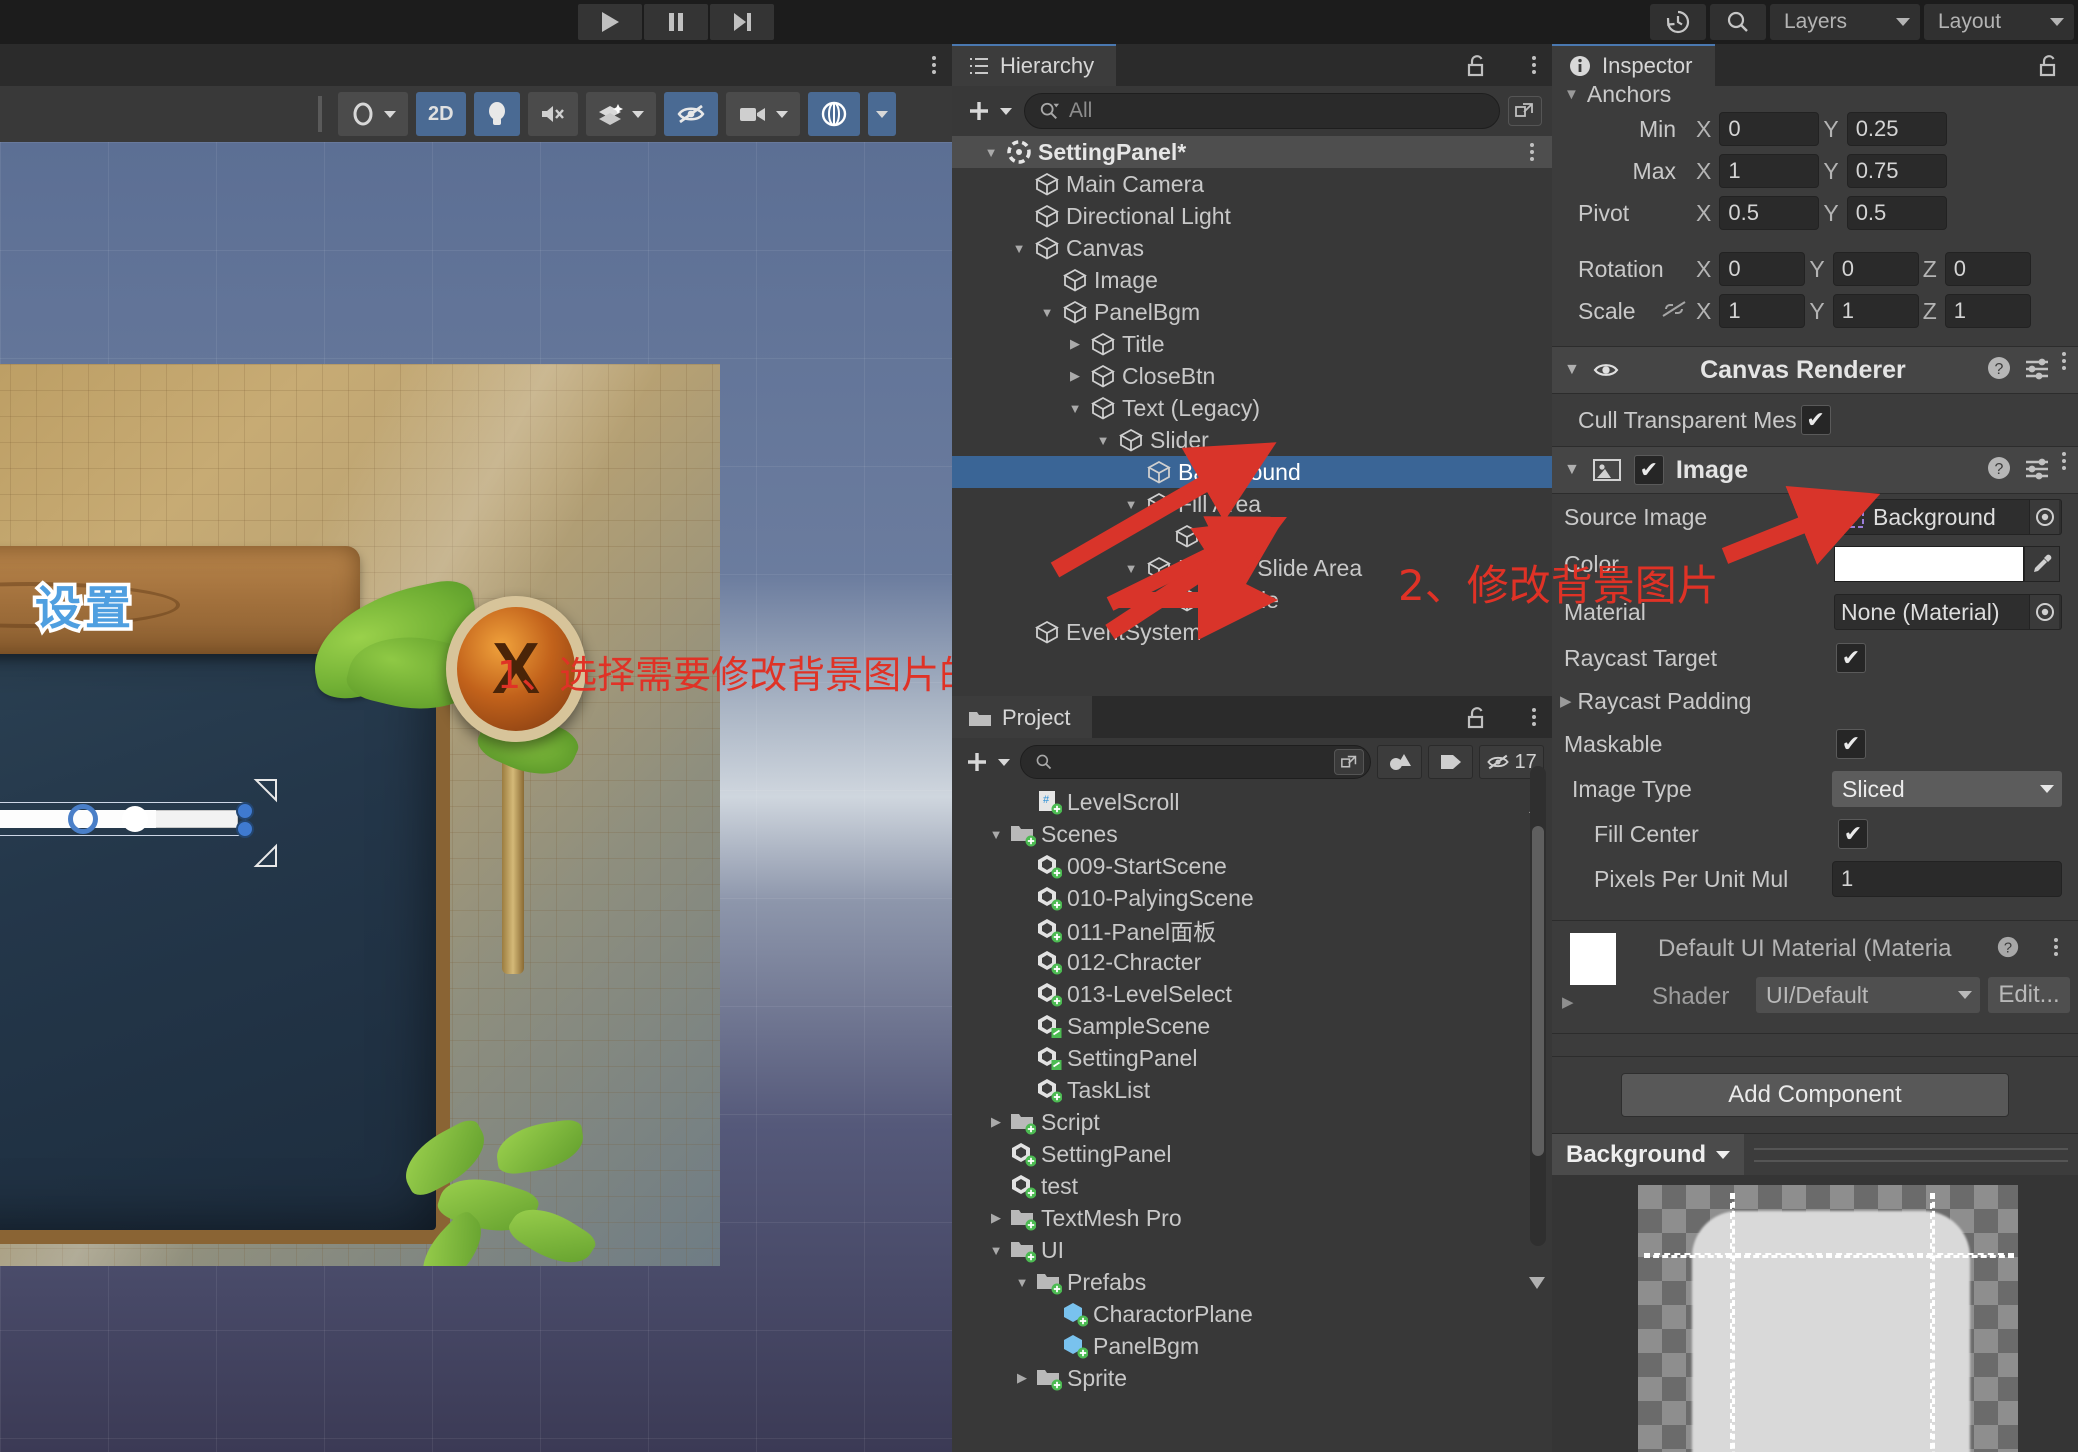 The image size is (2078, 1452). I want to click on audio-icon, so click(552, 114).